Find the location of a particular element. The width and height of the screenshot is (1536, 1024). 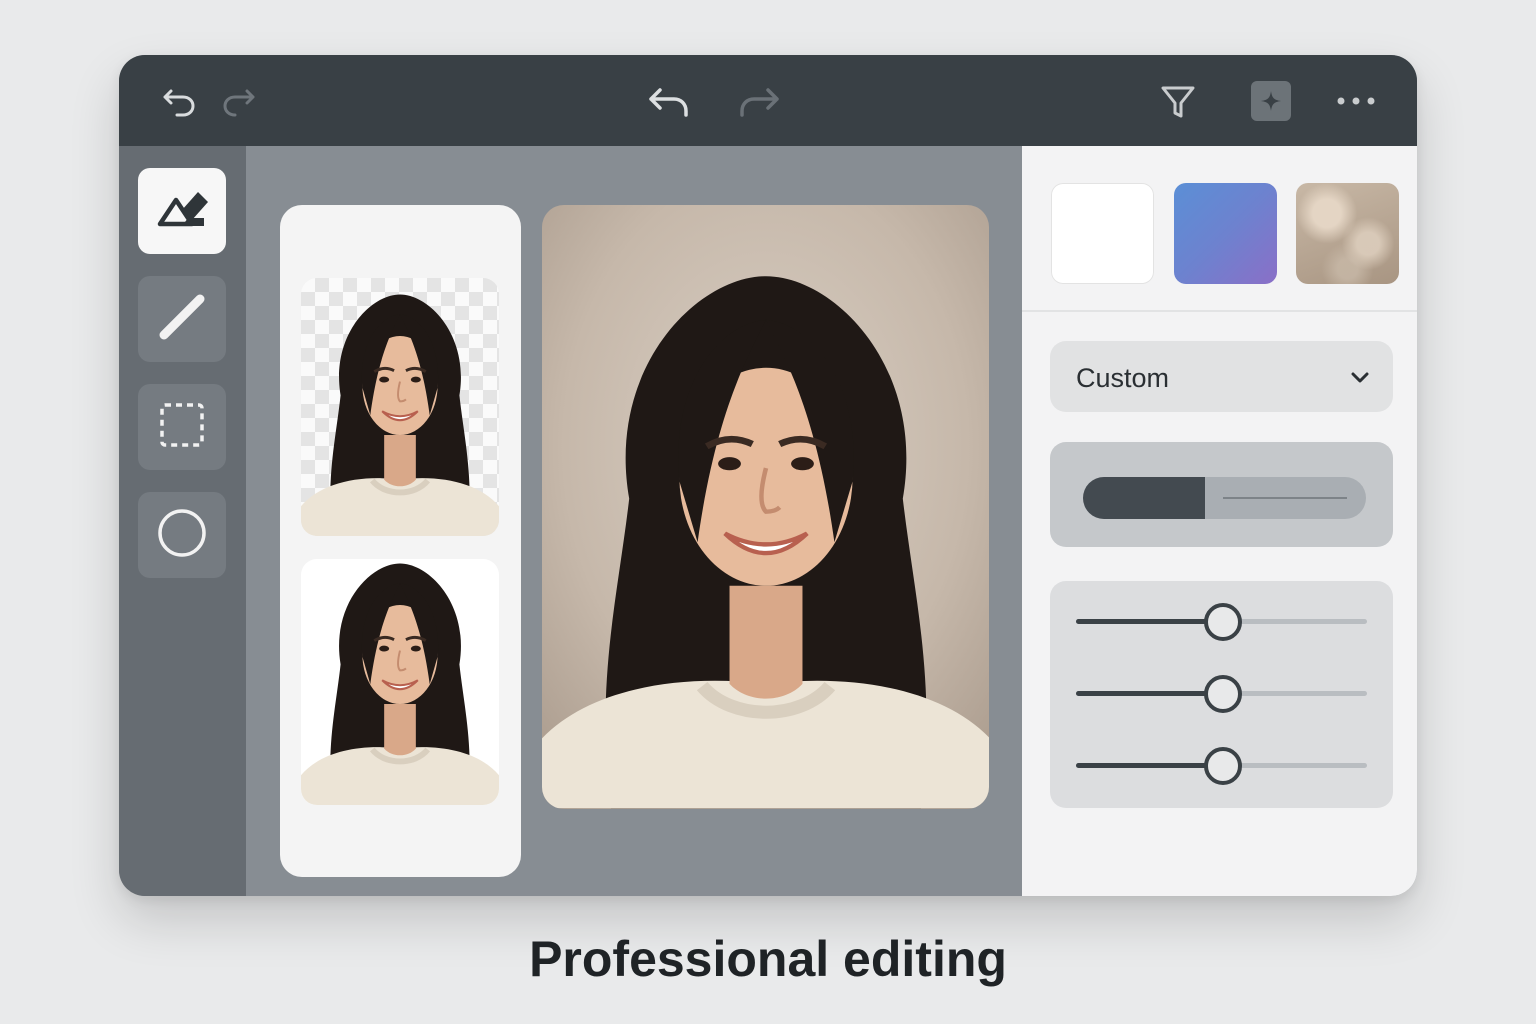

caption: Professional editing is located at coordinates (768, 959).